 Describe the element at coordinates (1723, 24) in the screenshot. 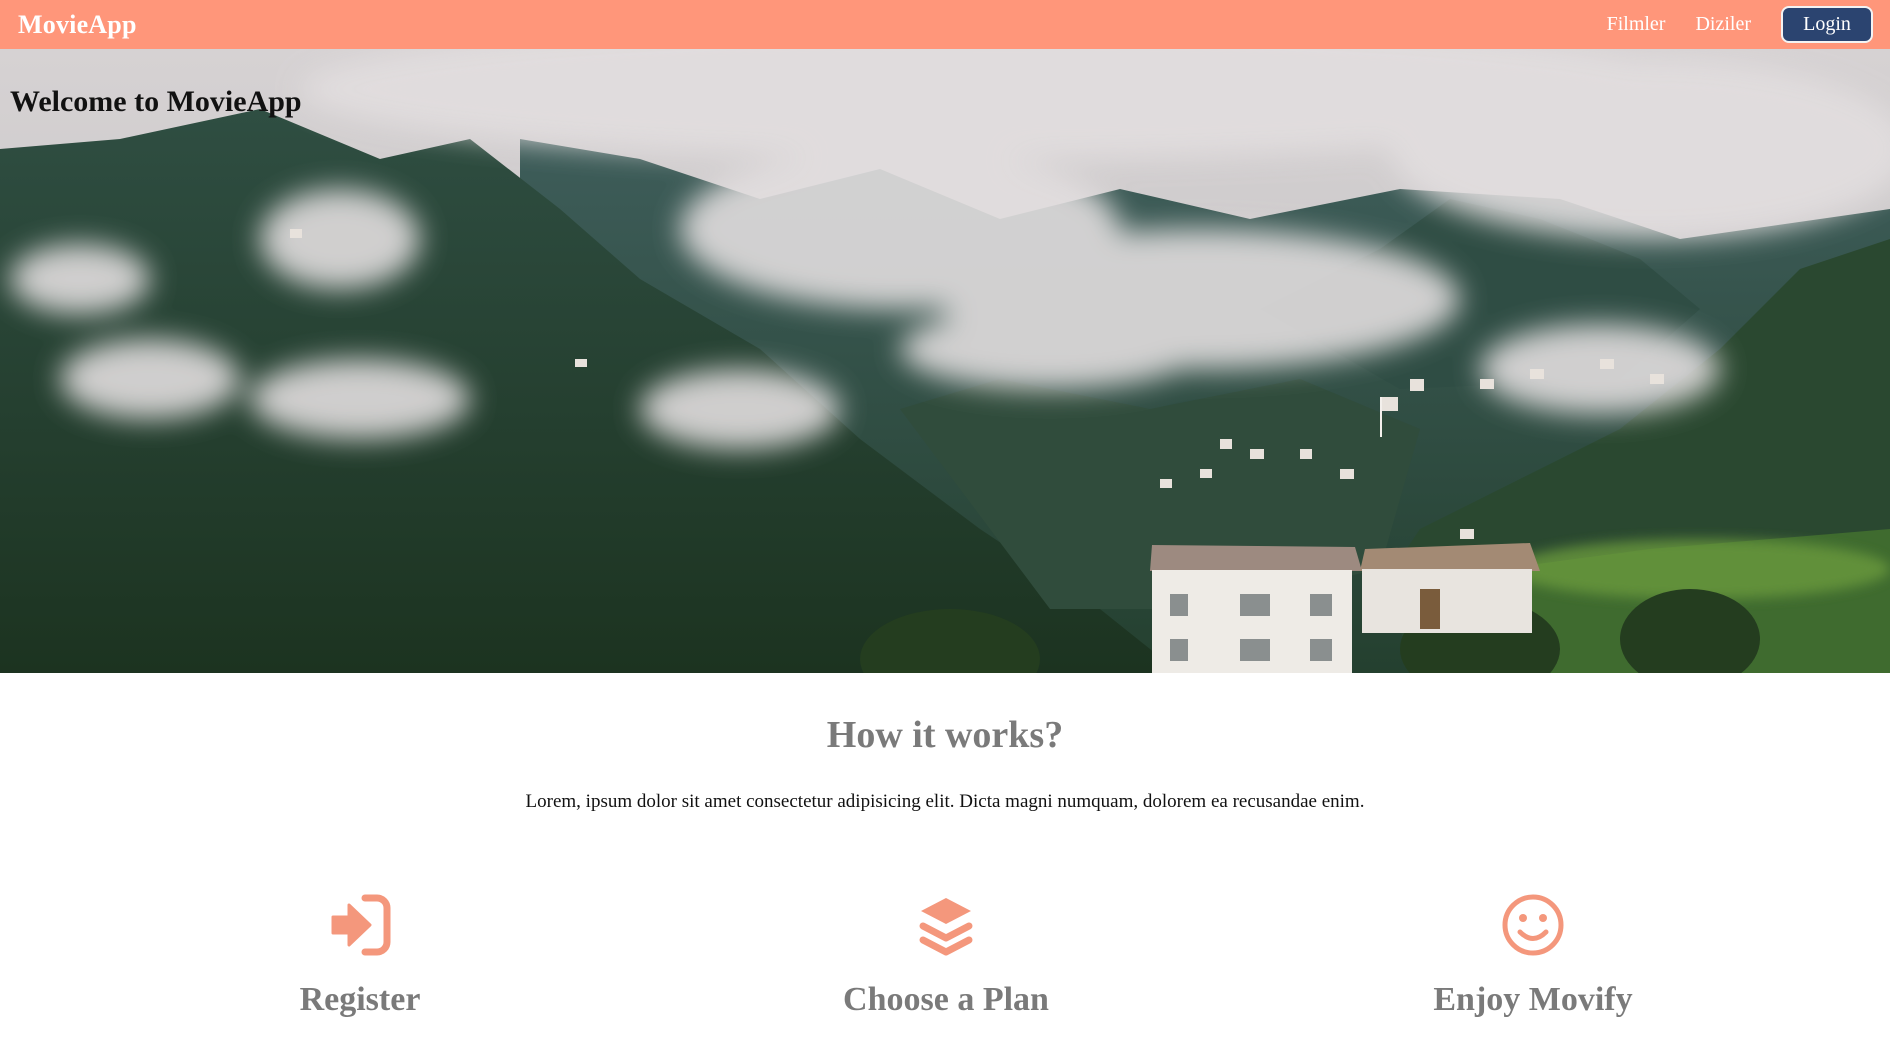

I see `nav-link-diziler: Diziler` at that location.